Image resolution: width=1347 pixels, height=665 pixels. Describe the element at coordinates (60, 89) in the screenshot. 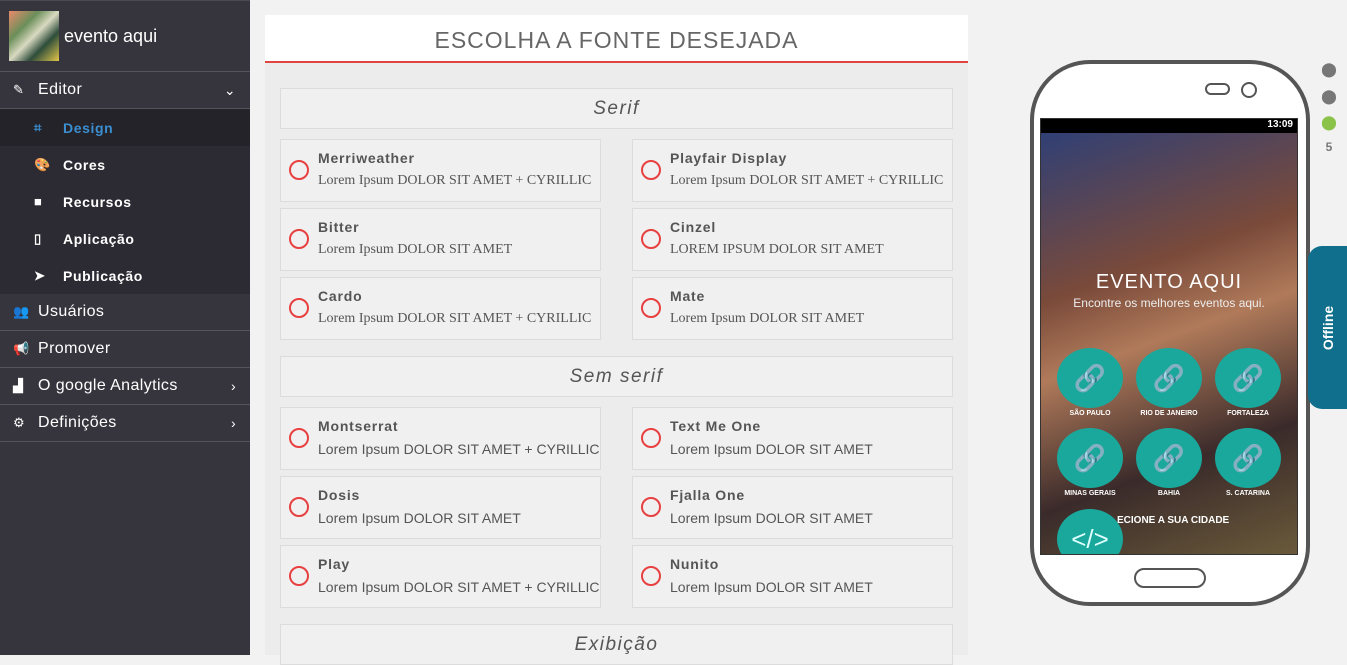

I see `label: Editor` at that location.